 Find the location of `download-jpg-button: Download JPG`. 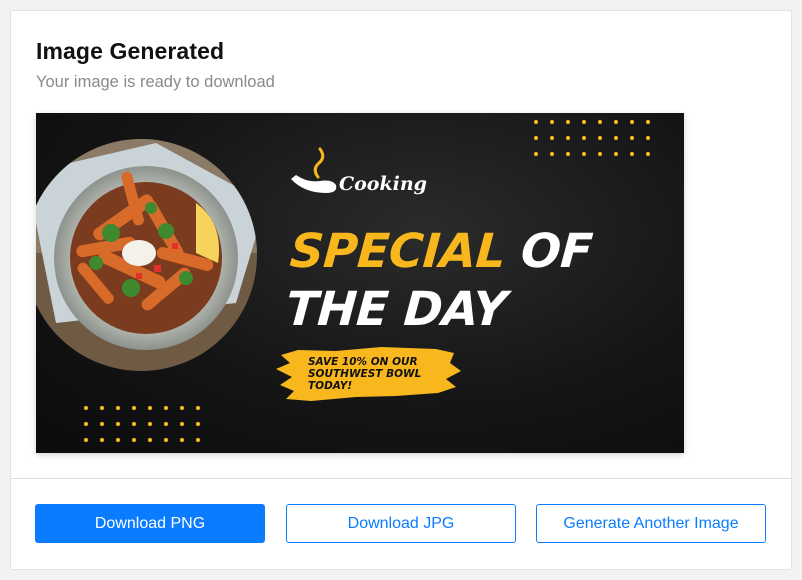

download-jpg-button: Download JPG is located at coordinates (401, 523).